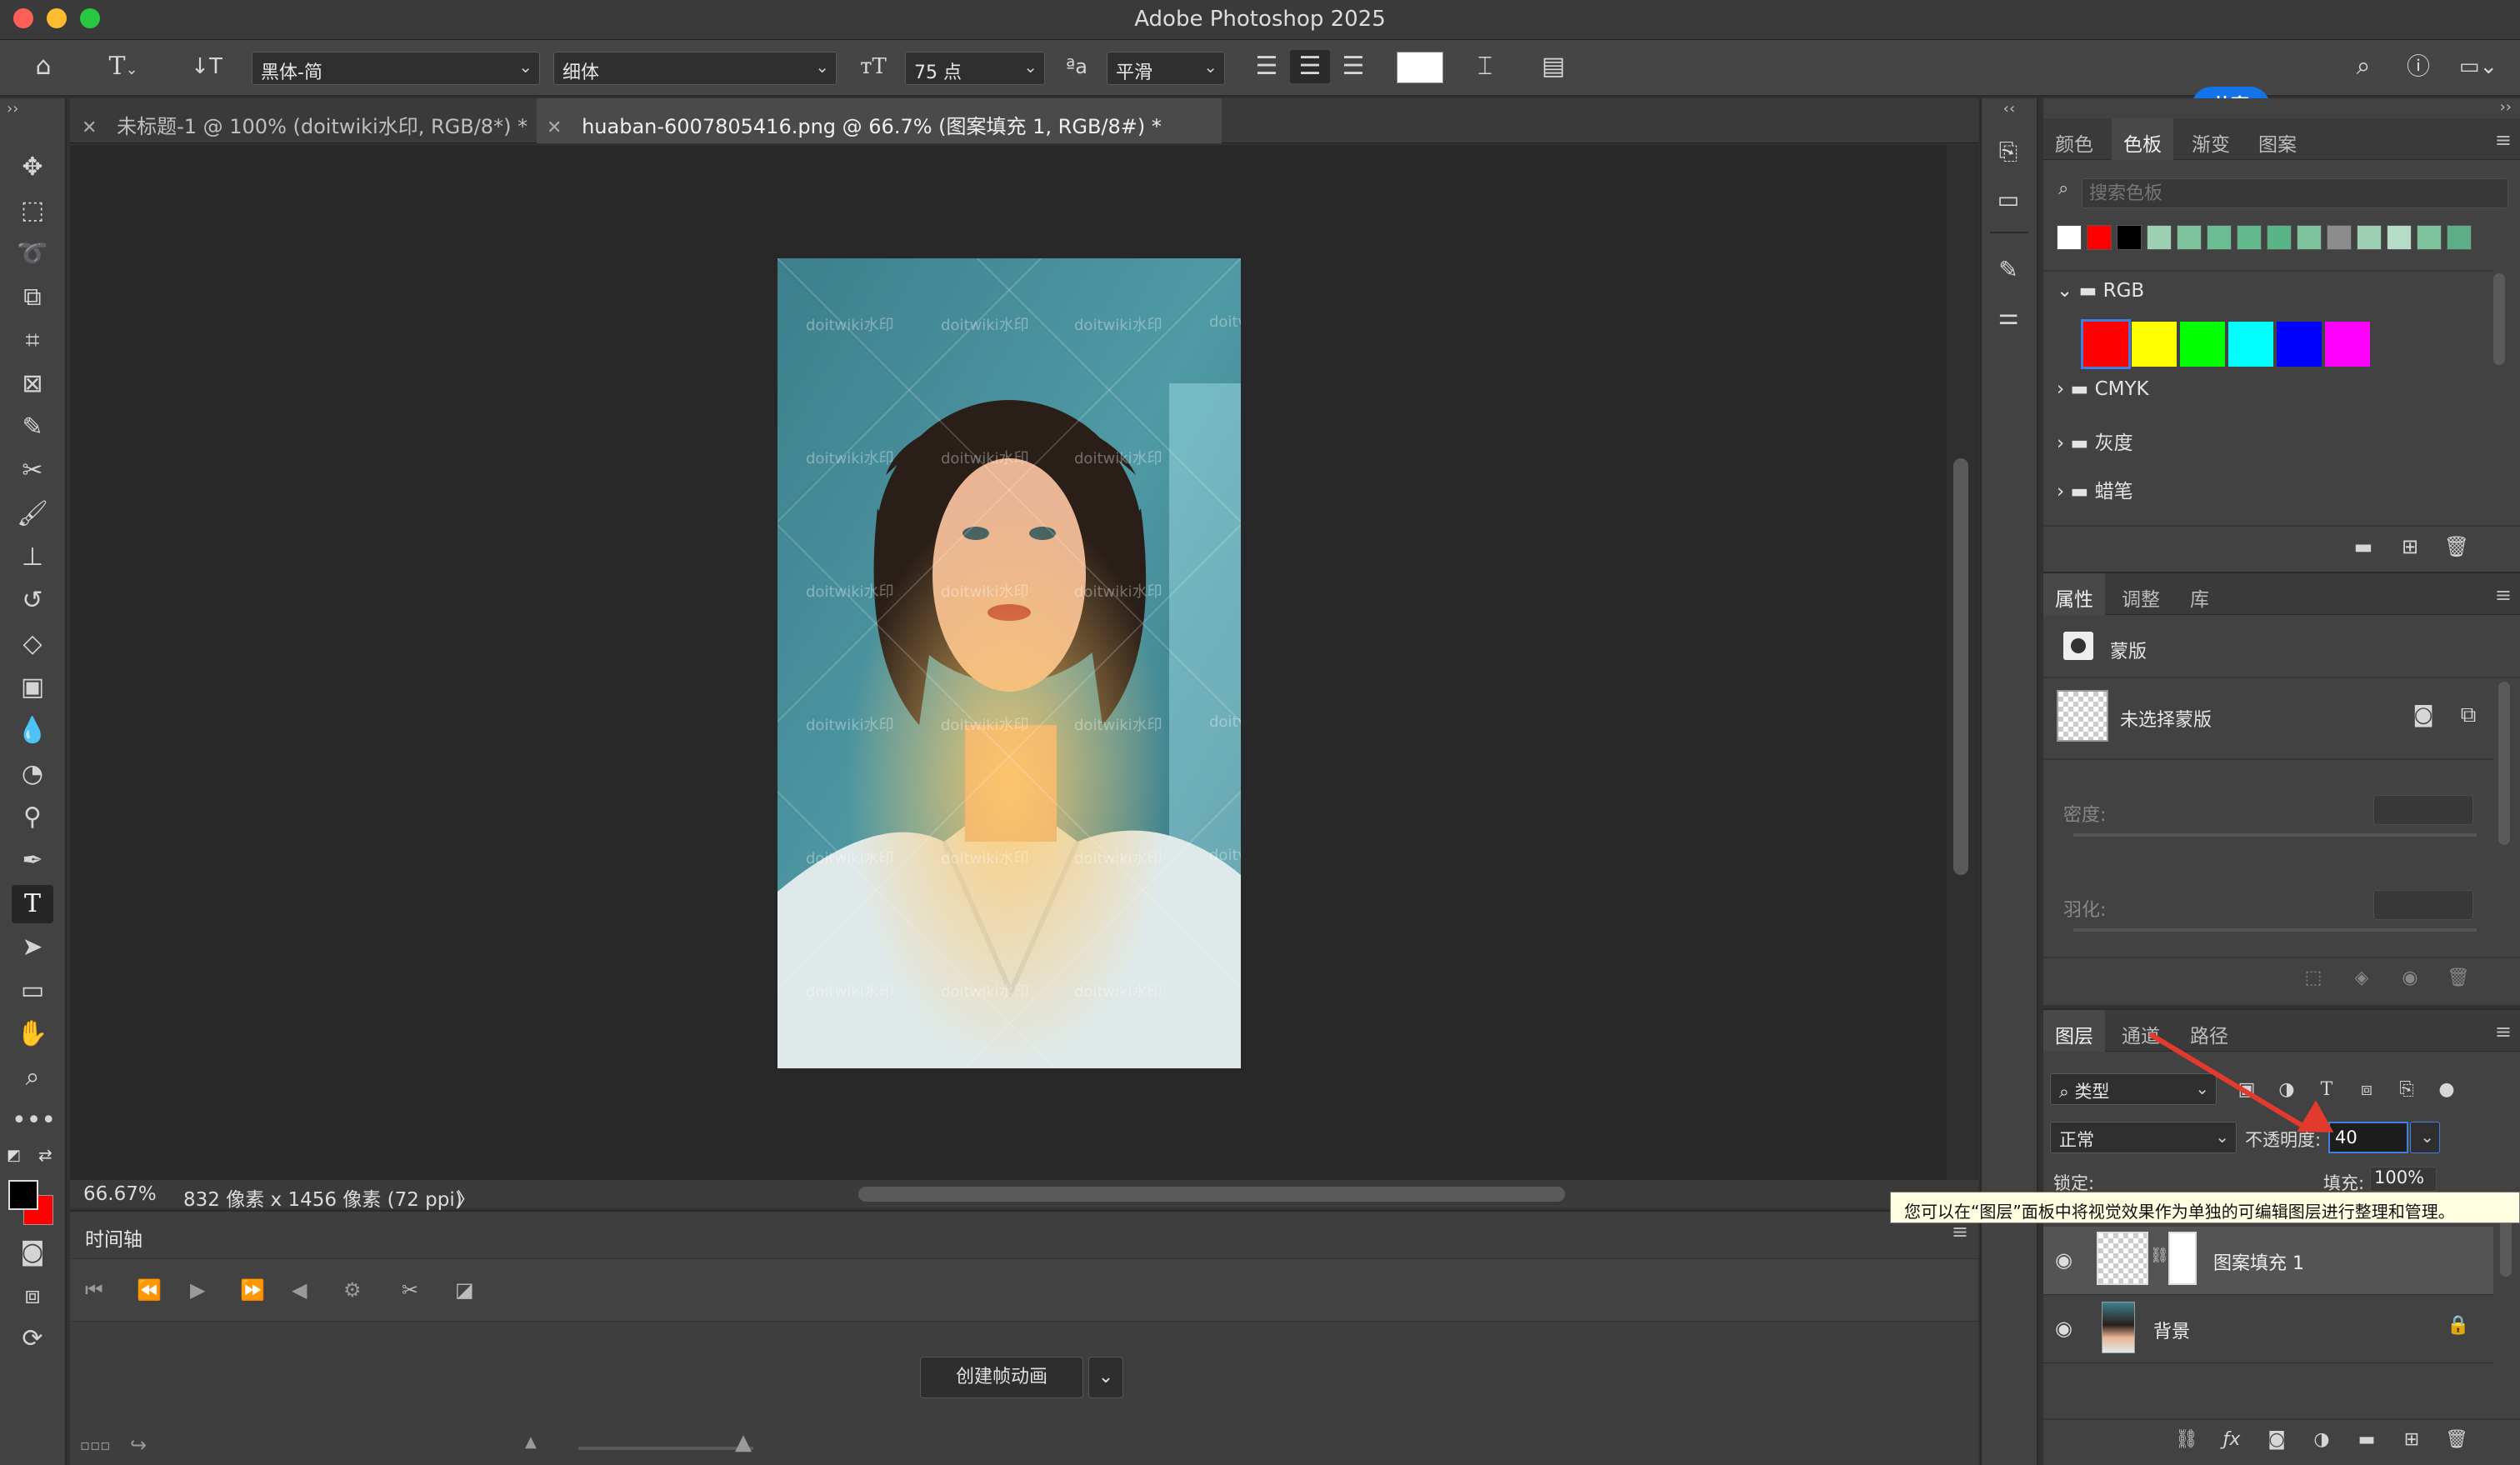 The width and height of the screenshot is (2520, 1465). Describe the element at coordinates (2410, 546) in the screenshot. I see `new-swatch-icon: ⊞` at that location.